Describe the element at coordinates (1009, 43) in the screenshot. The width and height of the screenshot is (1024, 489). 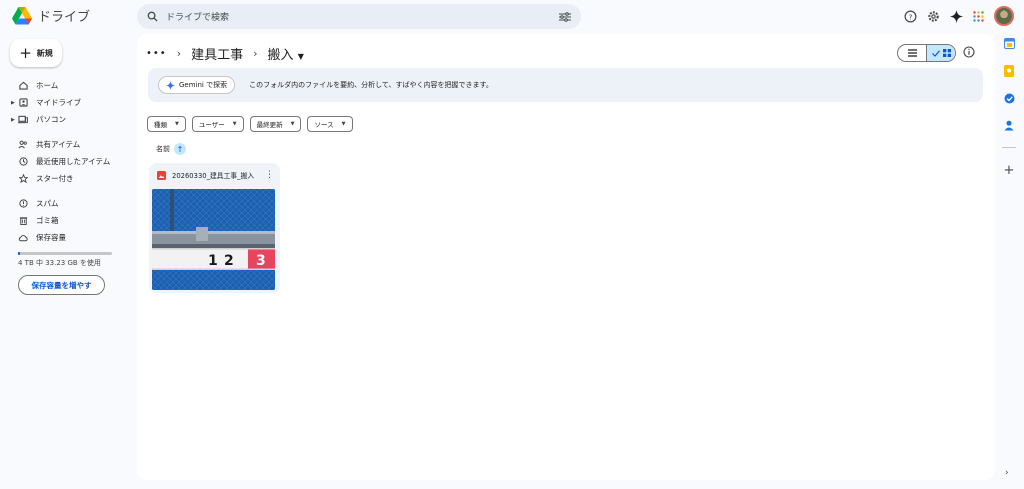
I see `calendar-icon` at that location.